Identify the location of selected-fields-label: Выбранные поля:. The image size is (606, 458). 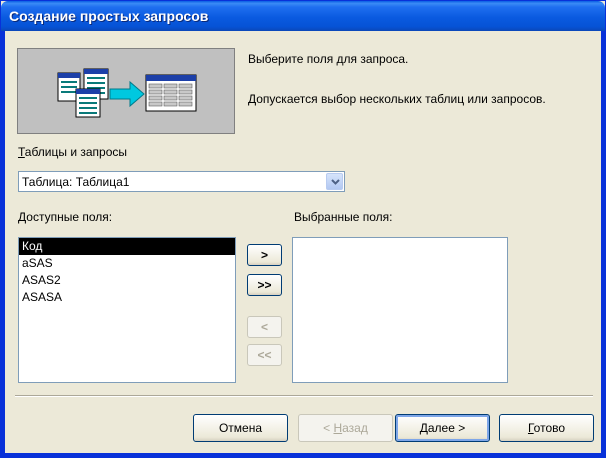
(343, 217).